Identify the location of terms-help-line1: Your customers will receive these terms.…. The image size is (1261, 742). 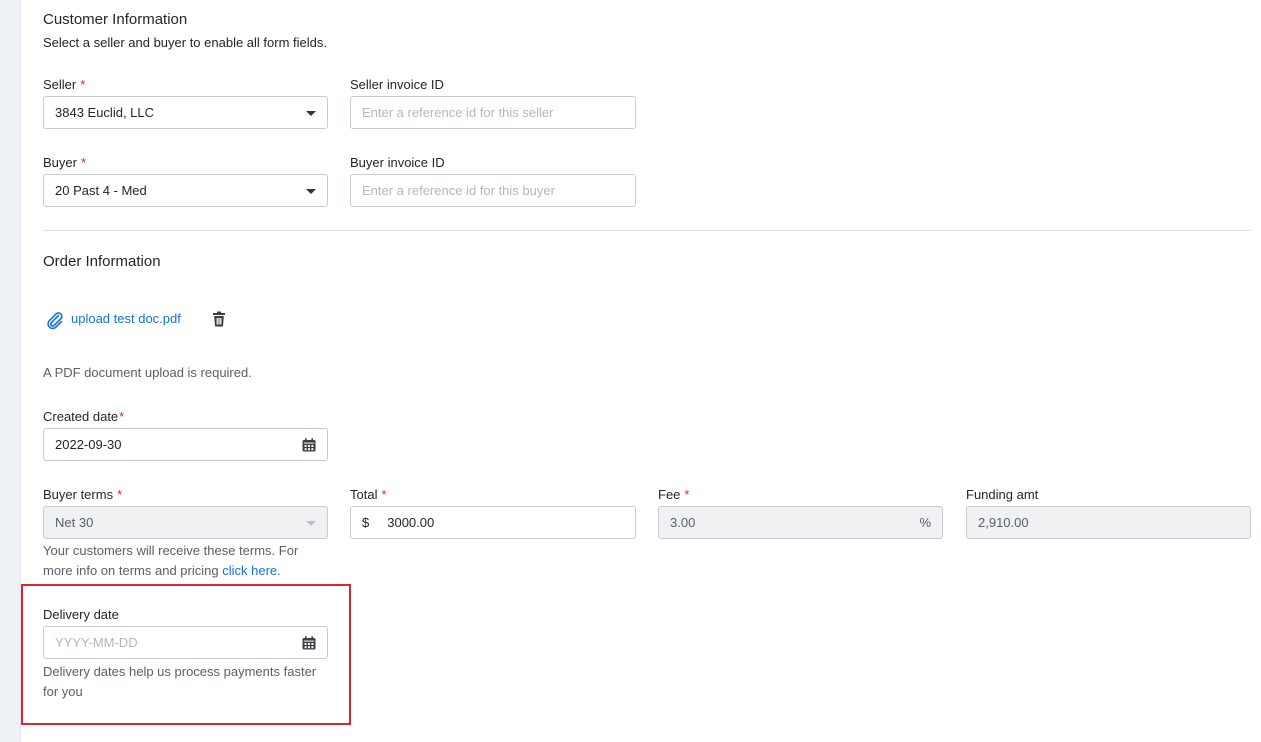
(171, 550).